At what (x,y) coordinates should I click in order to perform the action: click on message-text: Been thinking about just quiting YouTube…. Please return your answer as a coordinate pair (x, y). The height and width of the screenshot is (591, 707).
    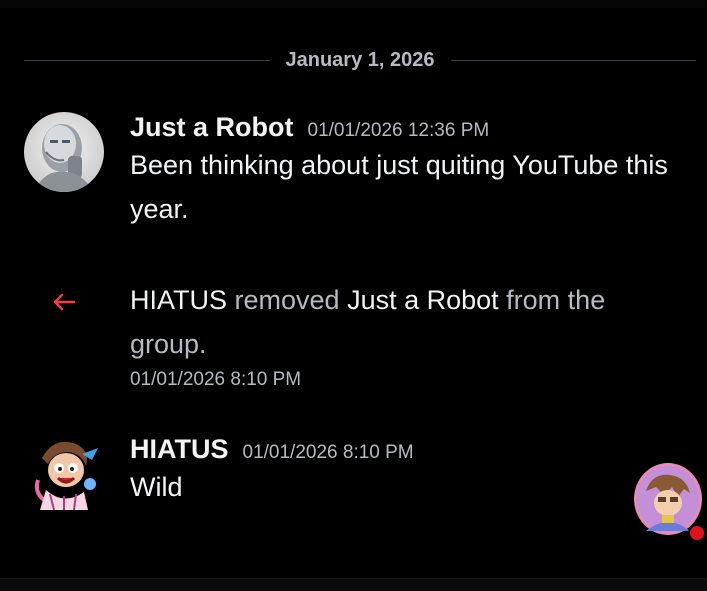
    Looking at the image, I should click on (399, 187).